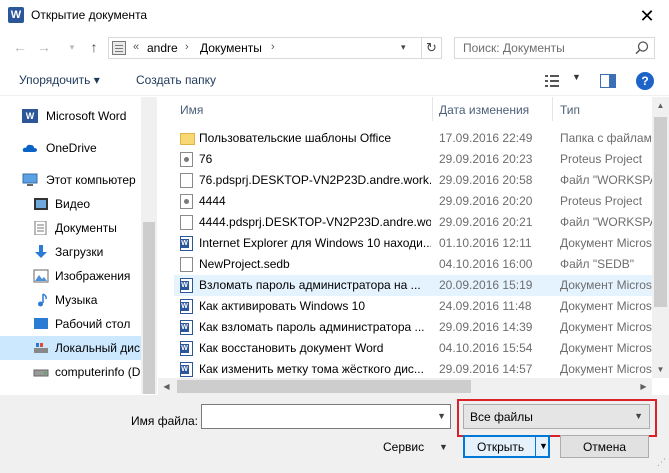 The width and height of the screenshot is (669, 473). Describe the element at coordinates (231, 48) in the screenshot. I see `breadcrumb-documents: Документы` at that location.